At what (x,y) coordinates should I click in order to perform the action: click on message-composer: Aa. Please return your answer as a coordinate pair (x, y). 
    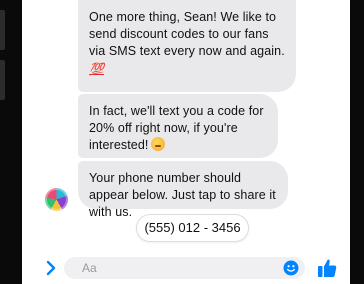
    Looking at the image, I should click on (186, 268).